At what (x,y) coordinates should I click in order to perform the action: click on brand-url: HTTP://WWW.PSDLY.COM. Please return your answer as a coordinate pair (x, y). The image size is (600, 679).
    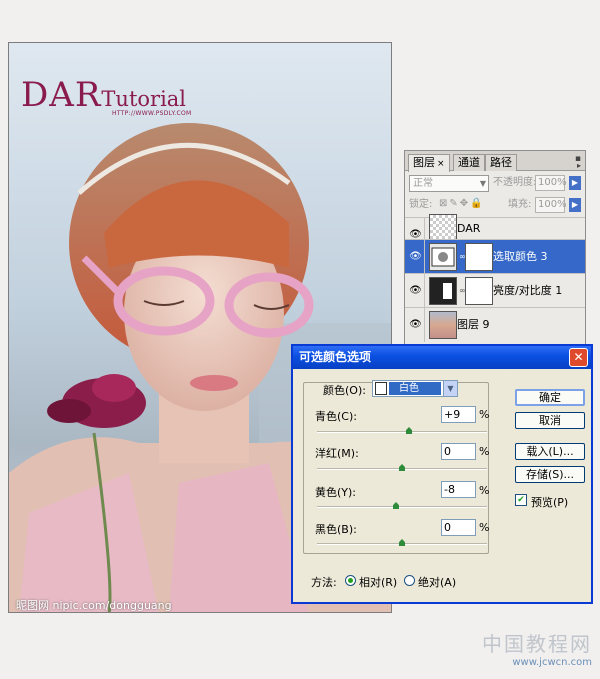
    Looking at the image, I should click on (152, 113).